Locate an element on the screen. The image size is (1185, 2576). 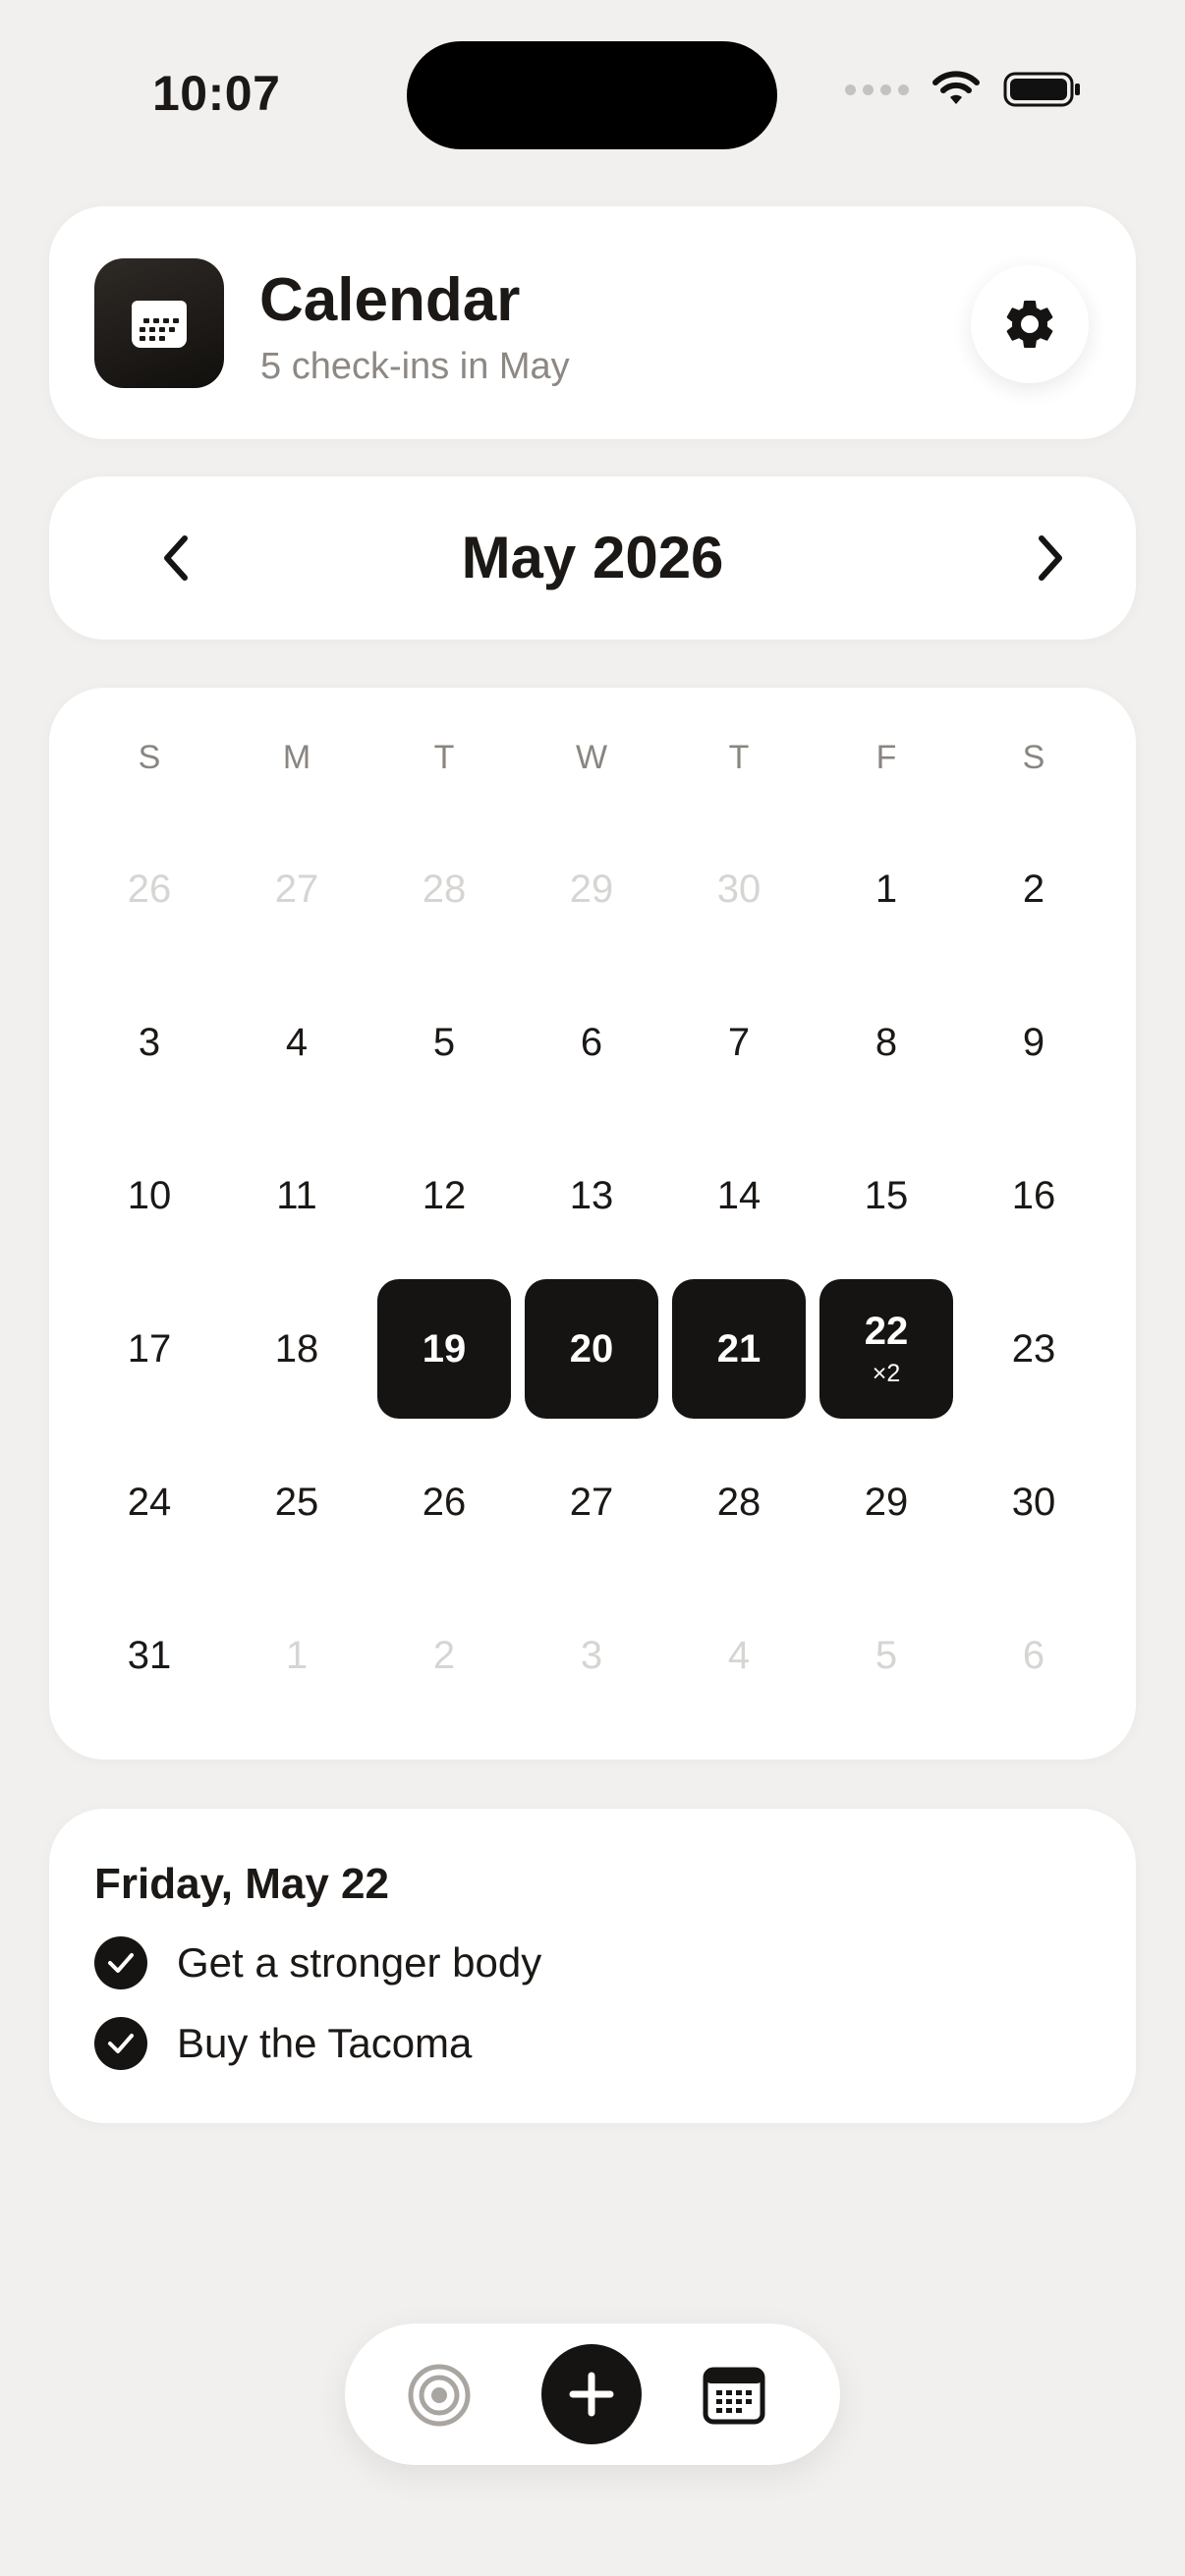
target-icon is located at coordinates (440, 2395).